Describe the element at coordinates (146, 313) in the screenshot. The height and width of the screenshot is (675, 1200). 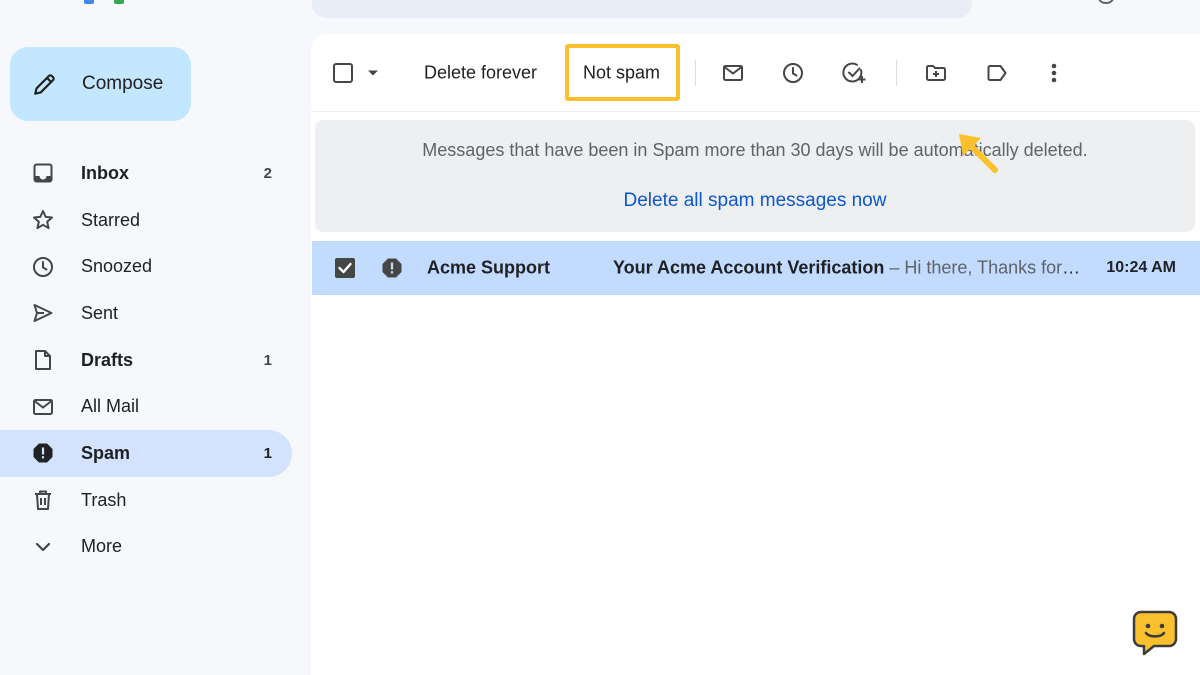
I see `sidebar-item-sent: Sent` at that location.